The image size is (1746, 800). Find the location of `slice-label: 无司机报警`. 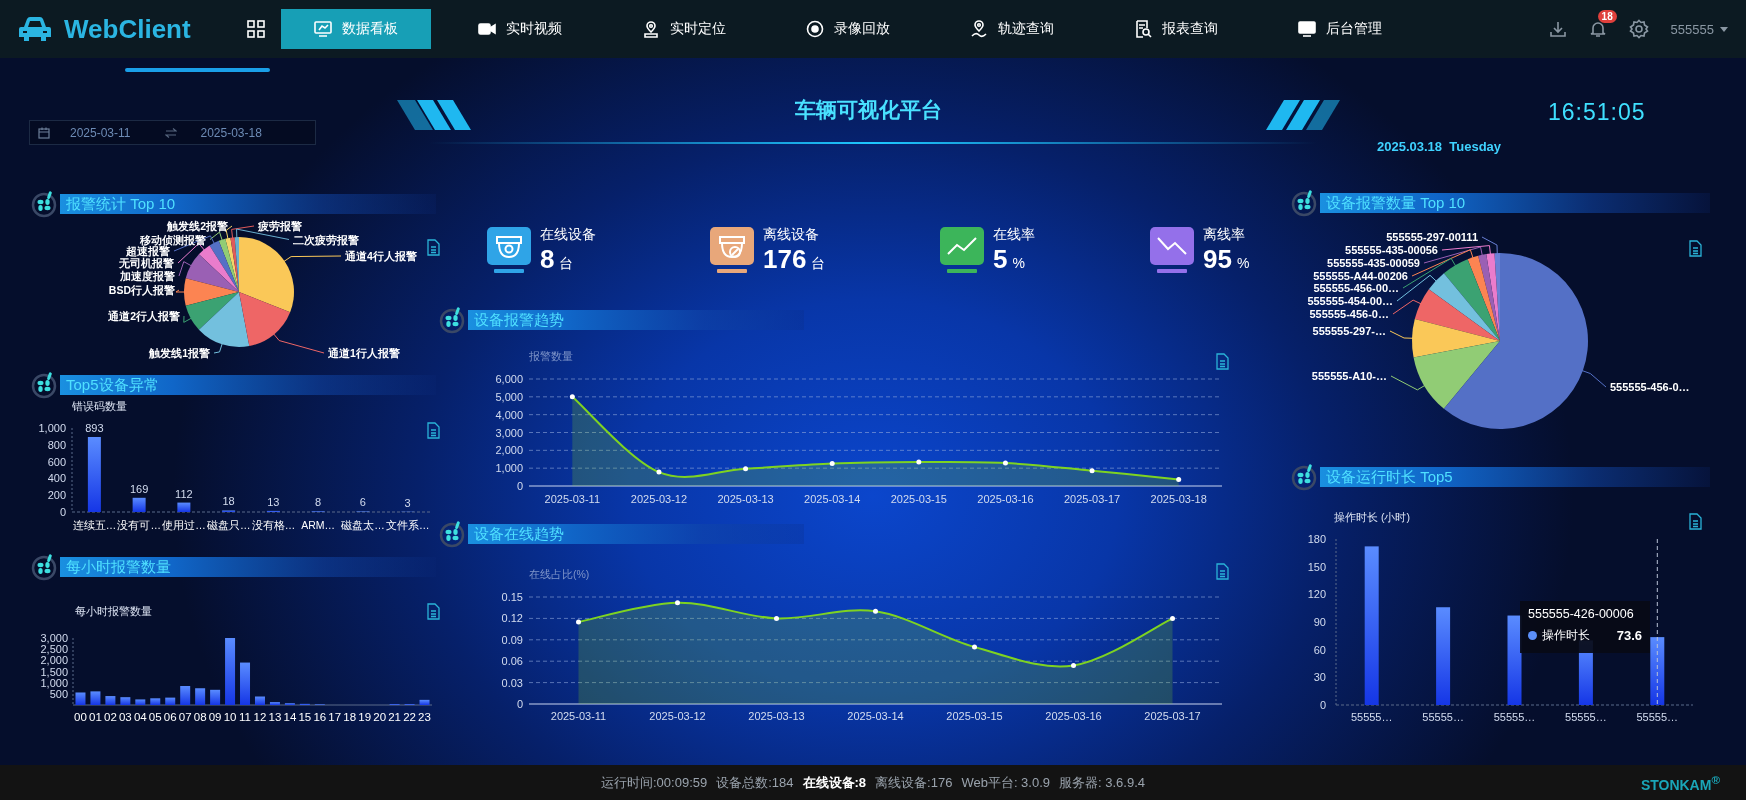

slice-label: 无司机报警 is located at coordinates (146, 263).